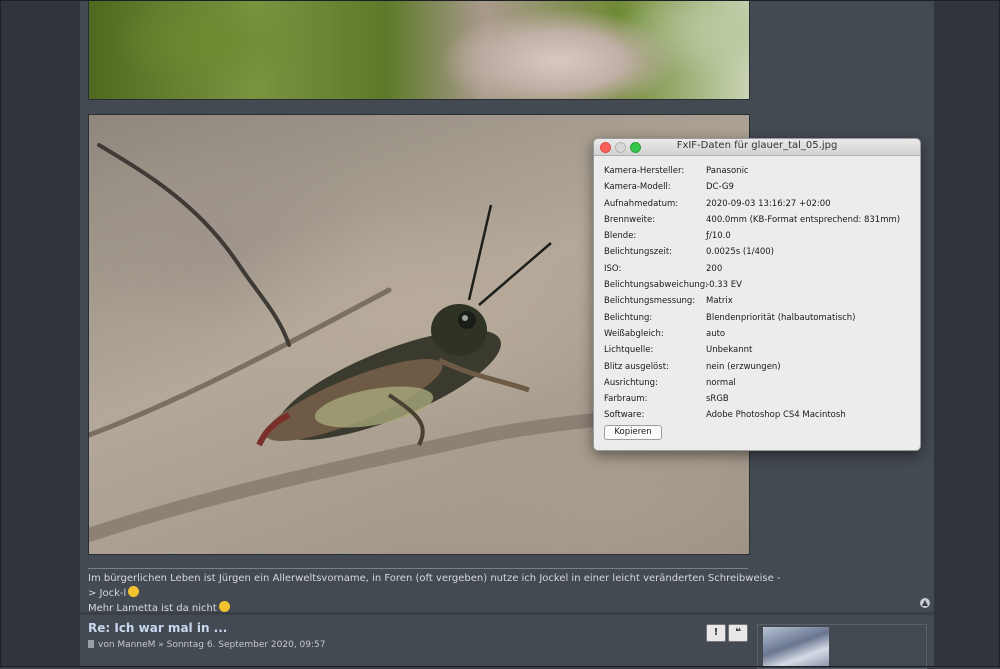 The width and height of the screenshot is (1000, 669). What do you see at coordinates (743, 366) in the screenshot?
I see `exif-value: nein (erzwungen)` at bounding box center [743, 366].